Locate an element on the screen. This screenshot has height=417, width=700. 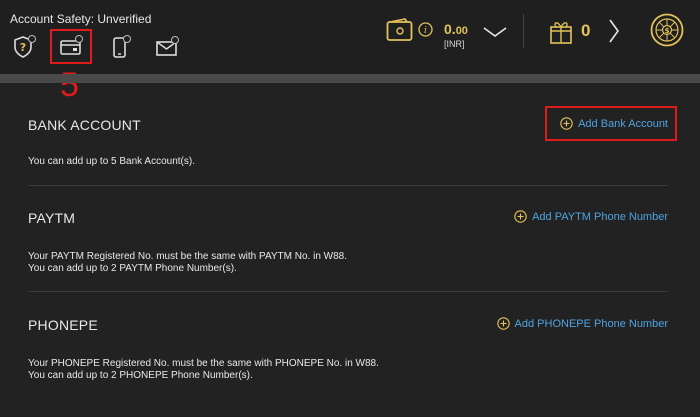
gift-icon is located at coordinates (561, 31).